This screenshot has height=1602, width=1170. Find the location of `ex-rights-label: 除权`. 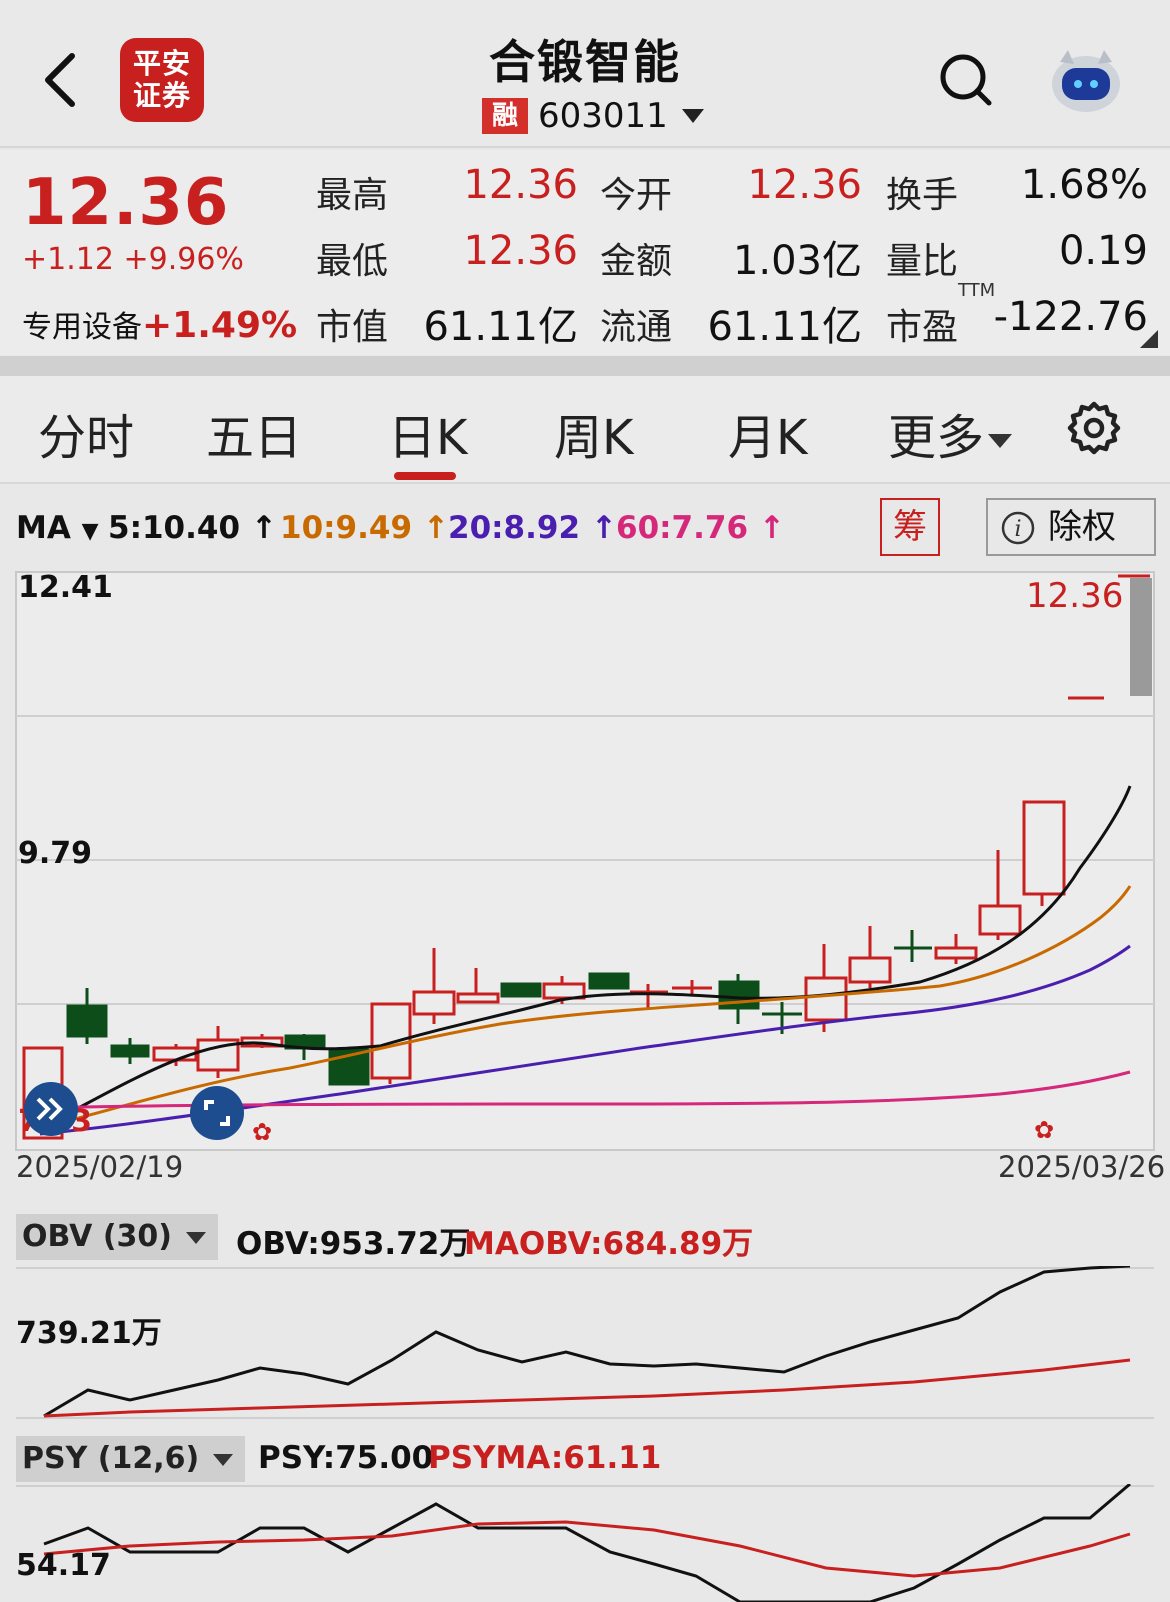

ex-rights-label: 除权 is located at coordinates (1082, 527).